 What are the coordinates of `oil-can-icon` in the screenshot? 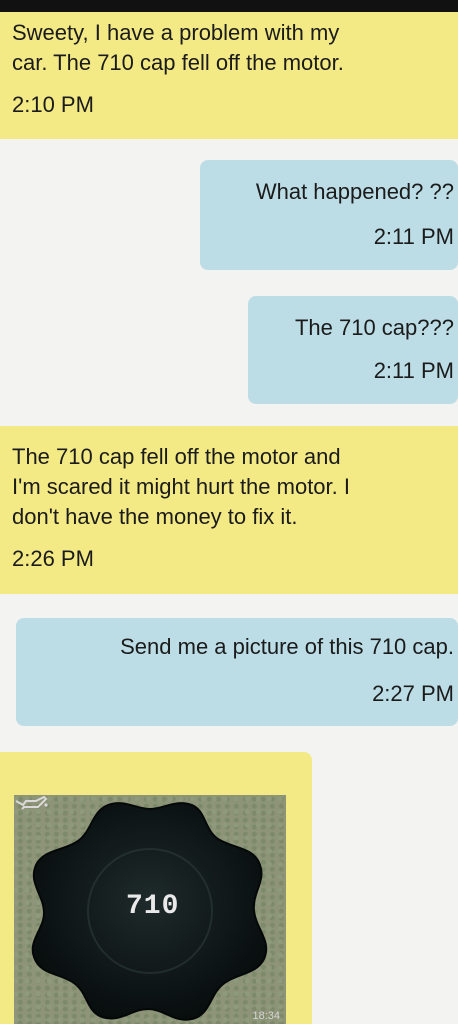 It's located at (31, 802).